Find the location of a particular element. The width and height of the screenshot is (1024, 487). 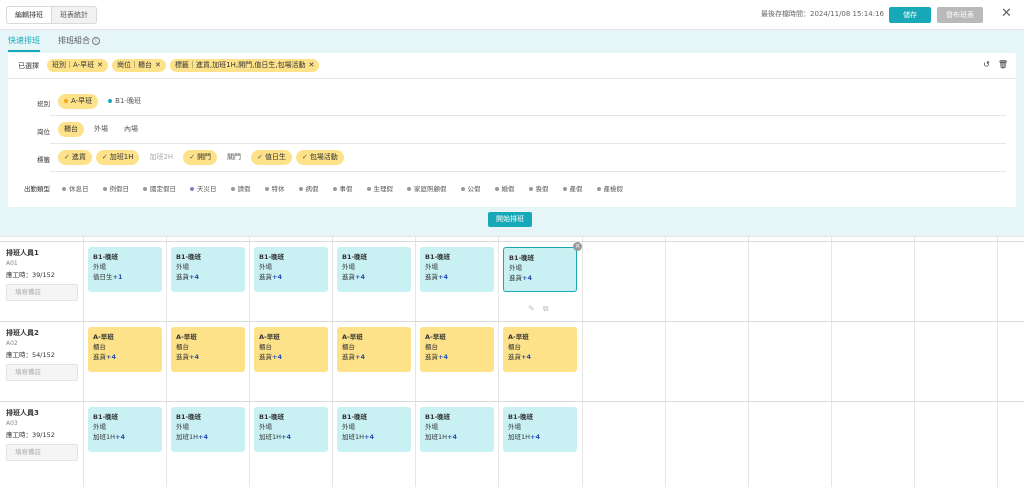

attendance-option: 產檢假 is located at coordinates (609, 188).